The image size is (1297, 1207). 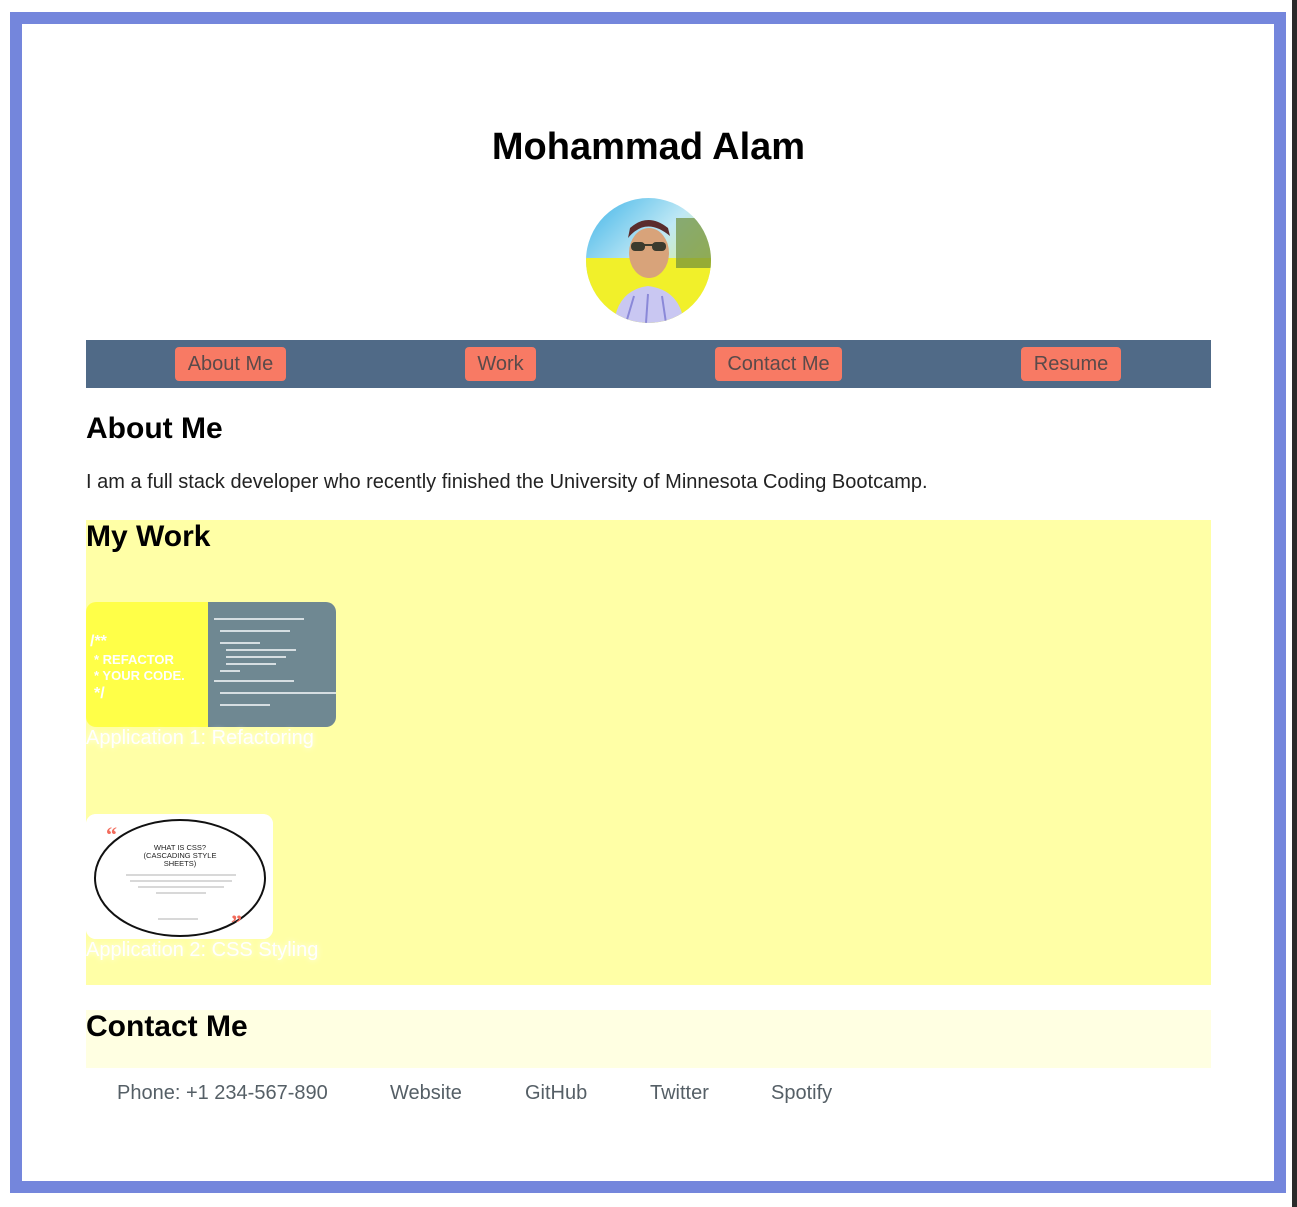 I want to click on page-title: Mohammad Alam, so click(x=648, y=147).